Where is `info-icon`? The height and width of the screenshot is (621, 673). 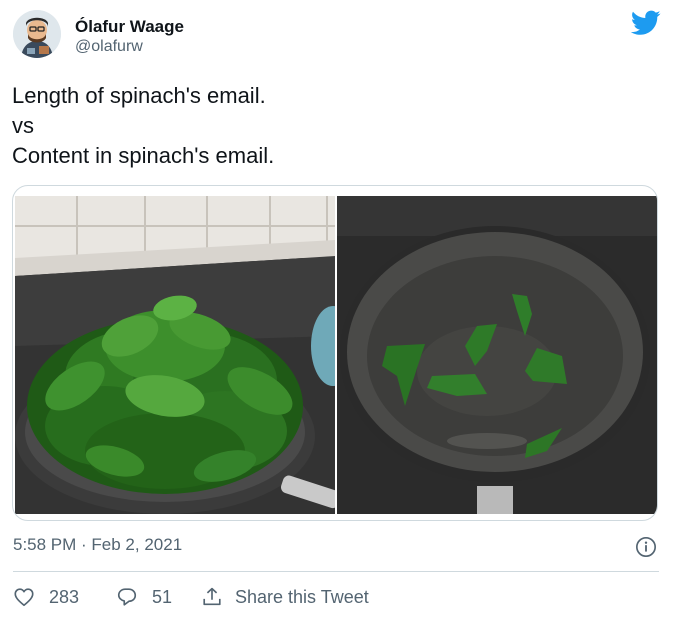 info-icon is located at coordinates (646, 547).